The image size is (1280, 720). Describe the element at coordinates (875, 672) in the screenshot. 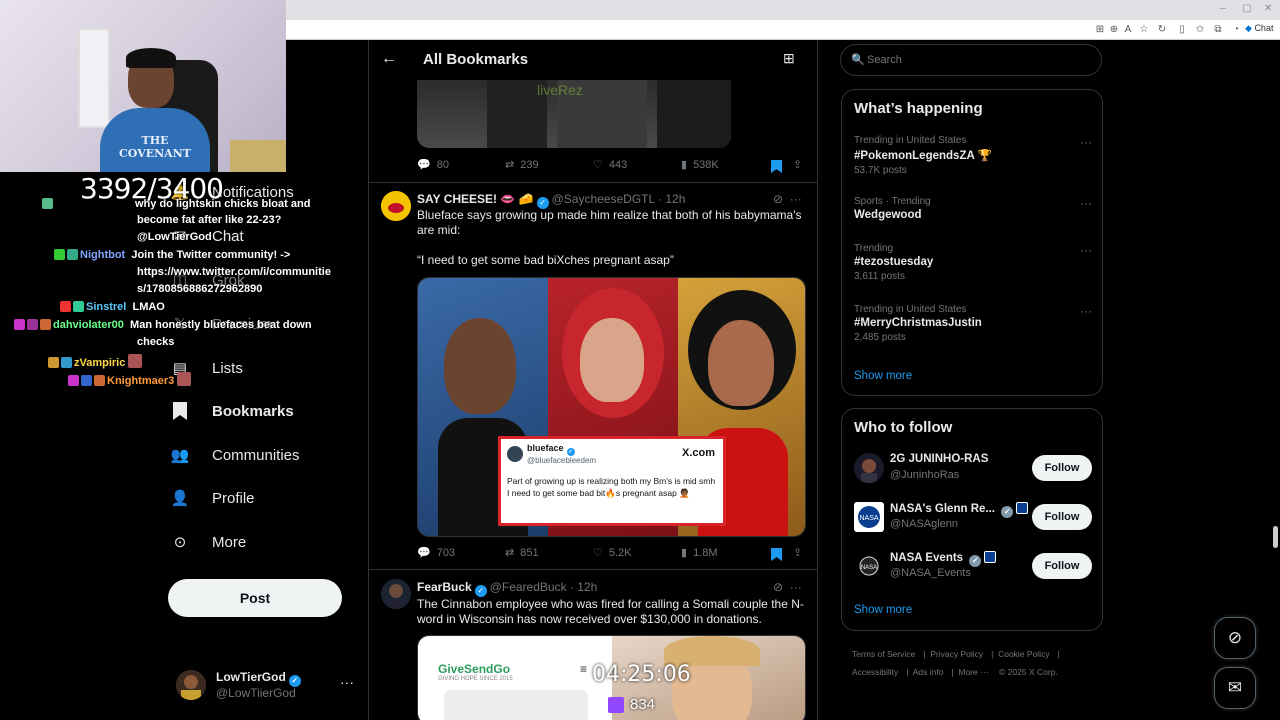

I see `accessibility-link: Accessibility` at that location.